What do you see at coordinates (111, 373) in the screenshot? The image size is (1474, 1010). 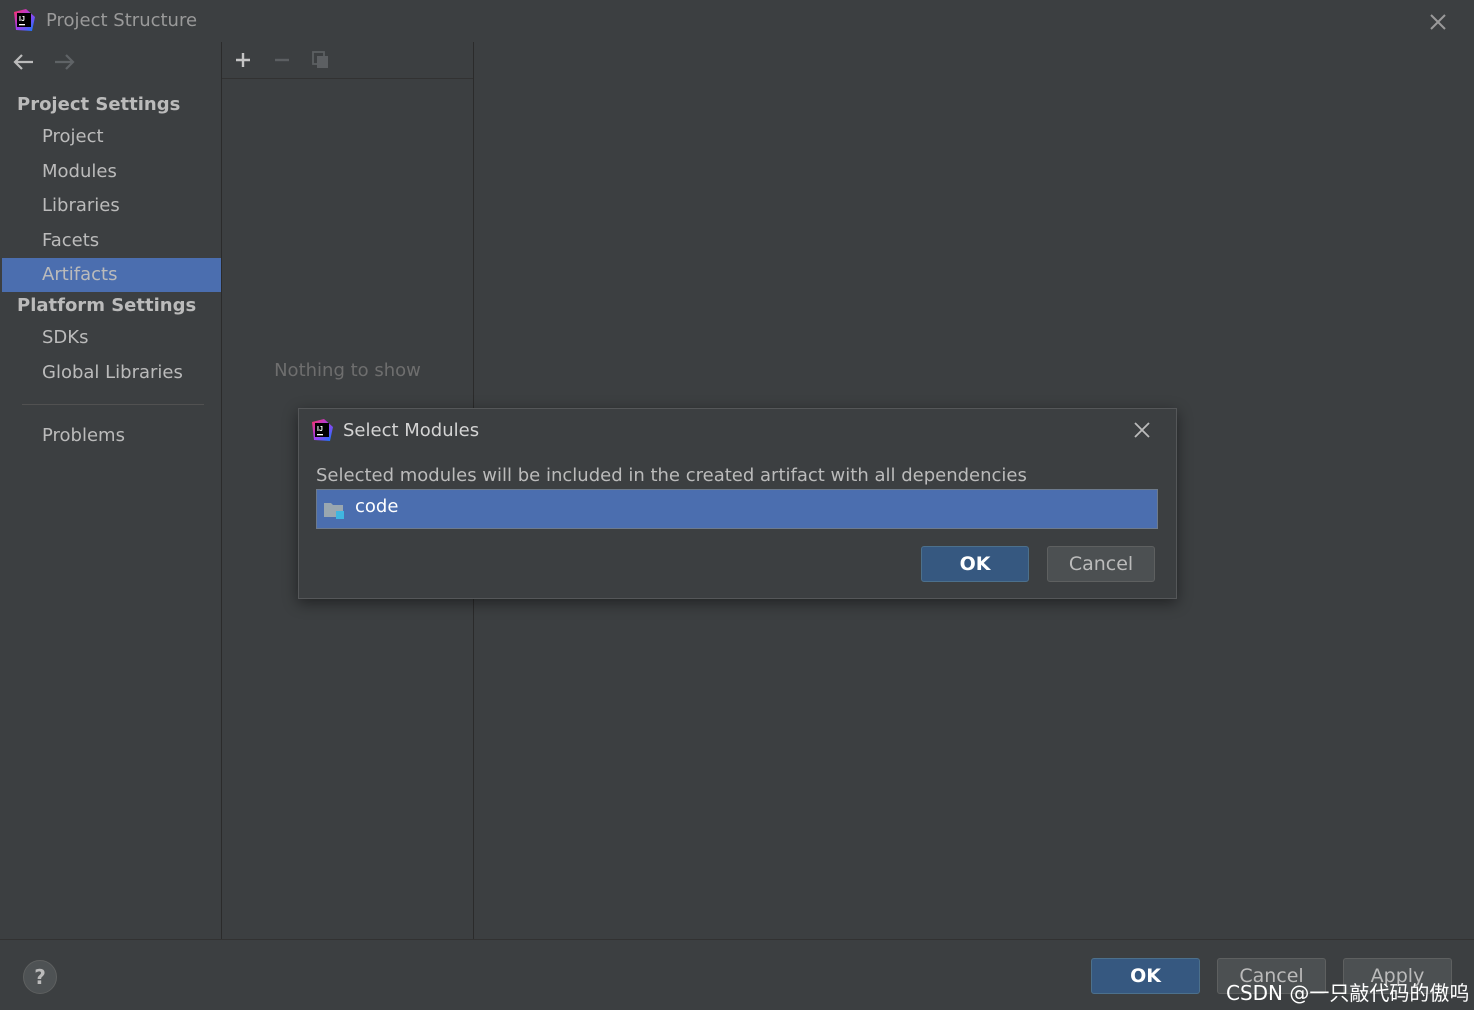 I see `sidebar-item-global-libraries: Global Libraries` at bounding box center [111, 373].